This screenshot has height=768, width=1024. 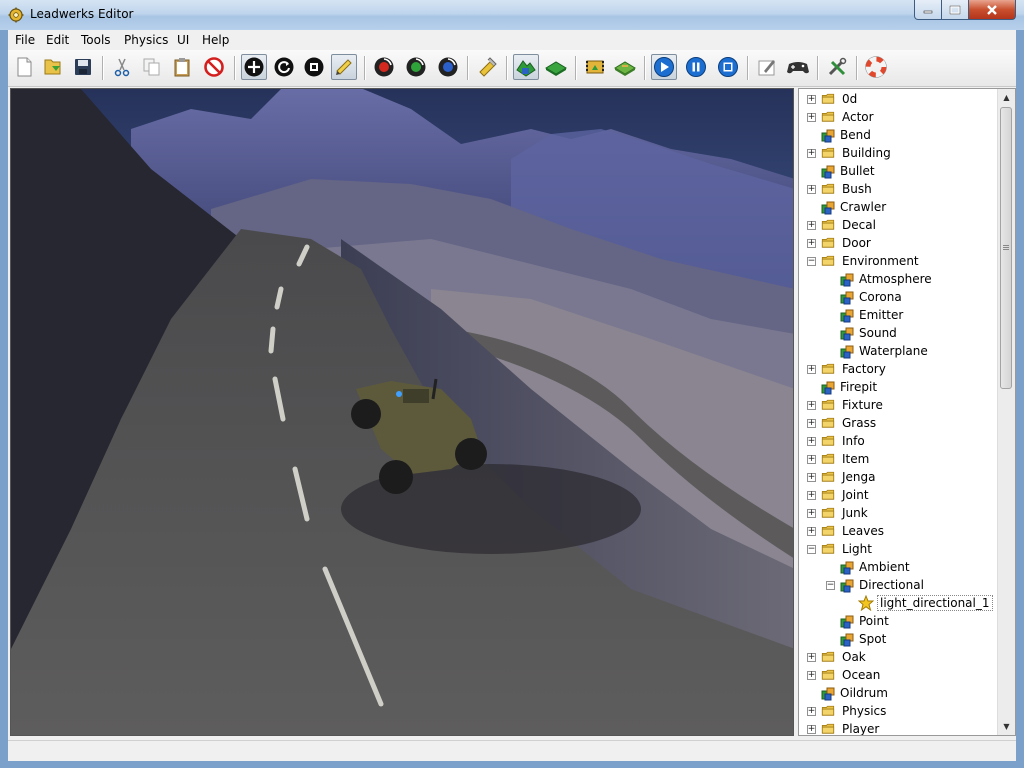 What do you see at coordinates (254, 67) in the screenshot?
I see `move-button` at bounding box center [254, 67].